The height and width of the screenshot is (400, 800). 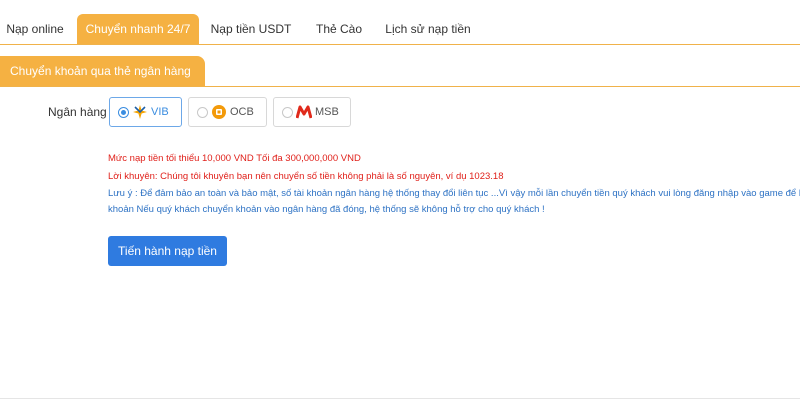 What do you see at coordinates (242, 112) in the screenshot?
I see `bank-name-ocb: OCB` at bounding box center [242, 112].